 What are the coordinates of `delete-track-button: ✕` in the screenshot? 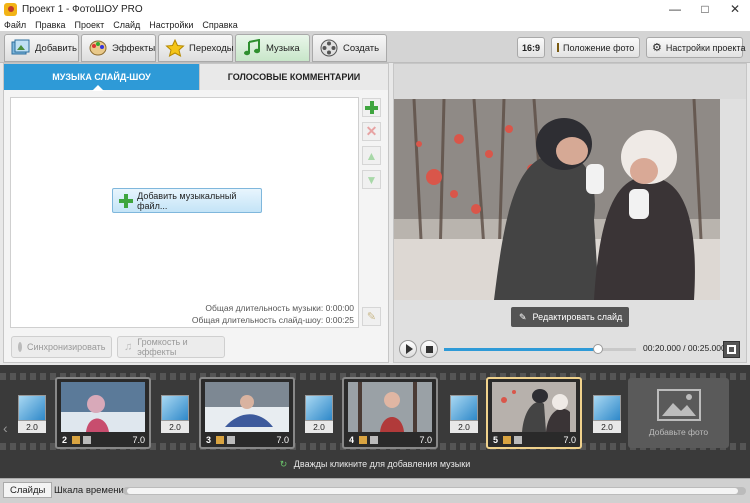 It's located at (371, 131).